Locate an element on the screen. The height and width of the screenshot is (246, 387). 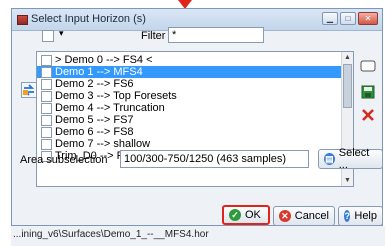
list-item-label: > Demo 0 --> FS4 < is located at coordinates (104, 60).